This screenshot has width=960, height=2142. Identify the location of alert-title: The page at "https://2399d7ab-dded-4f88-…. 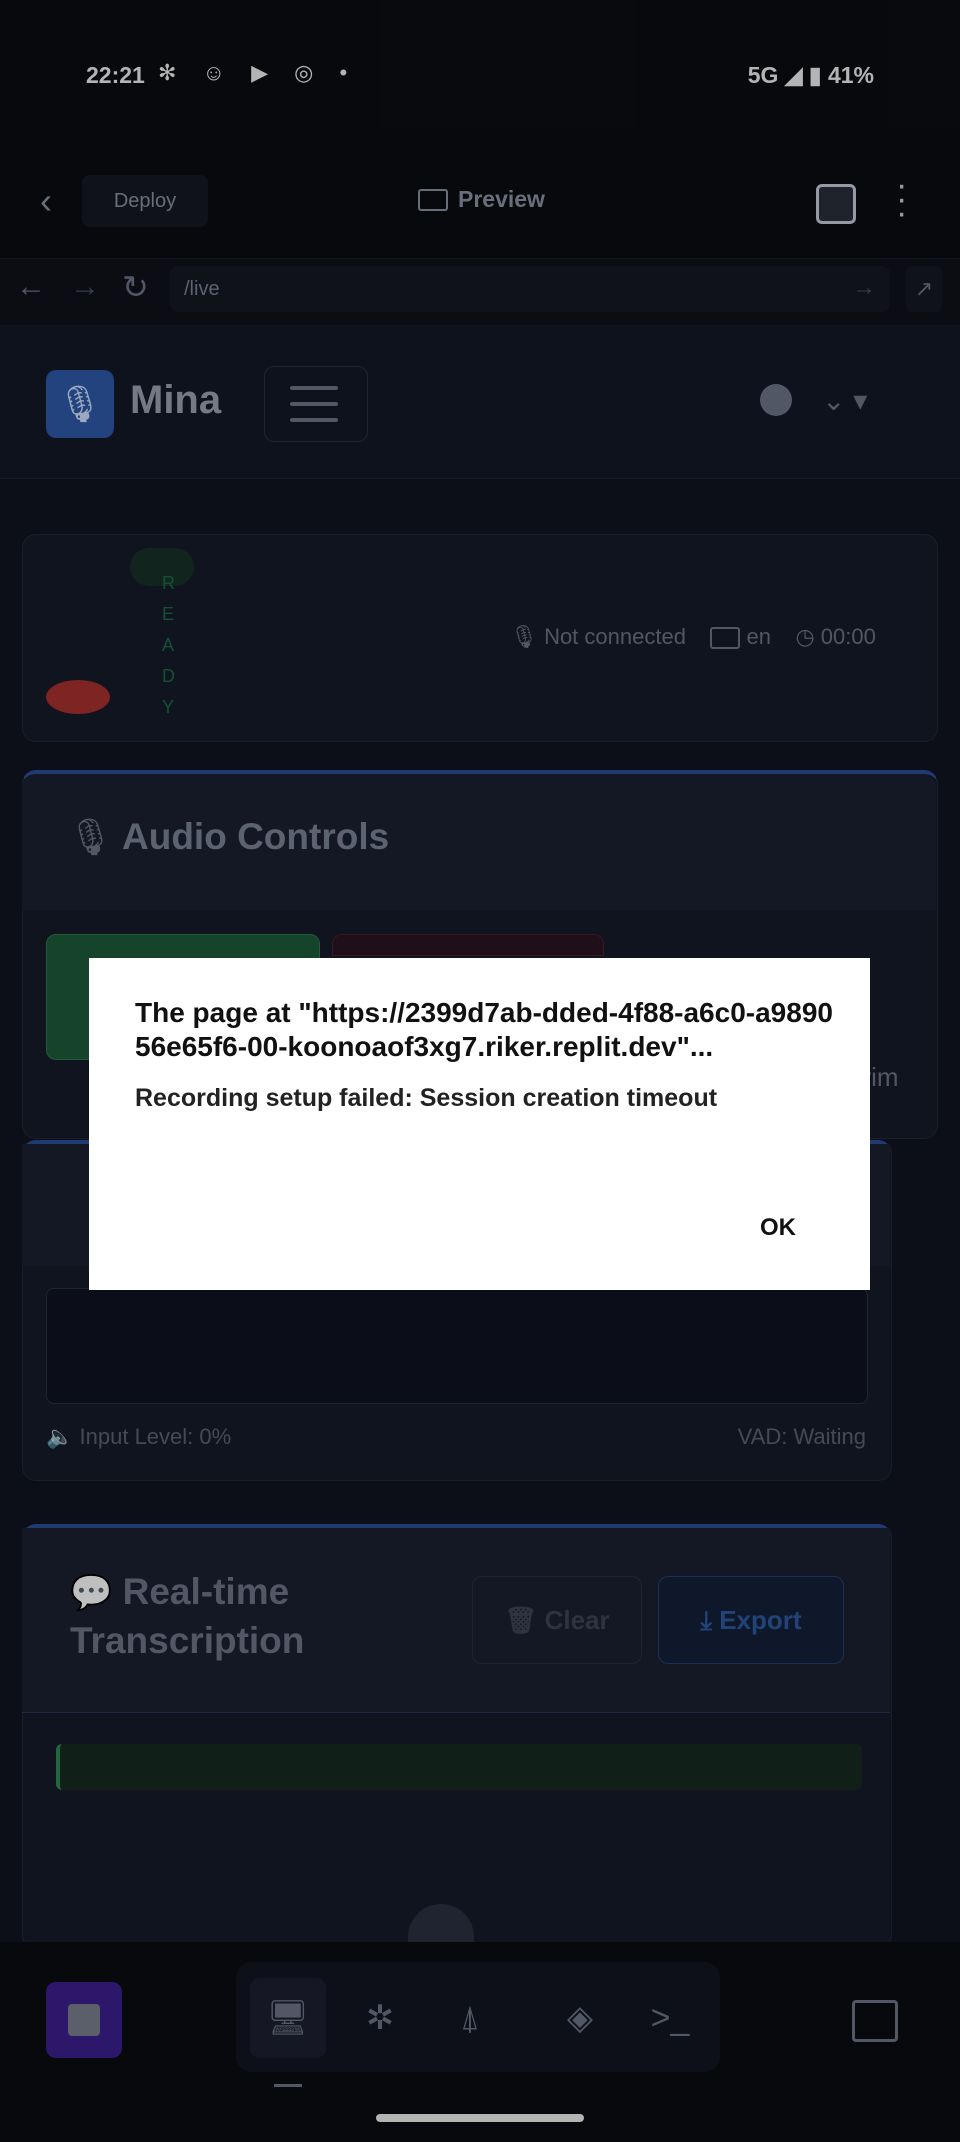
(484, 1029).